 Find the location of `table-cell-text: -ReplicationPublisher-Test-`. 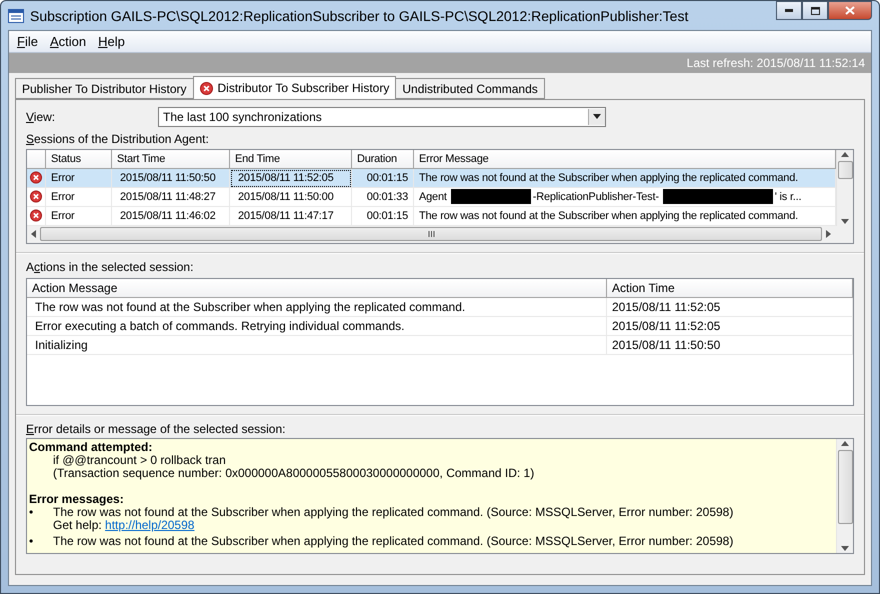

table-cell-text: -ReplicationPublisher-Test- is located at coordinates (595, 196).